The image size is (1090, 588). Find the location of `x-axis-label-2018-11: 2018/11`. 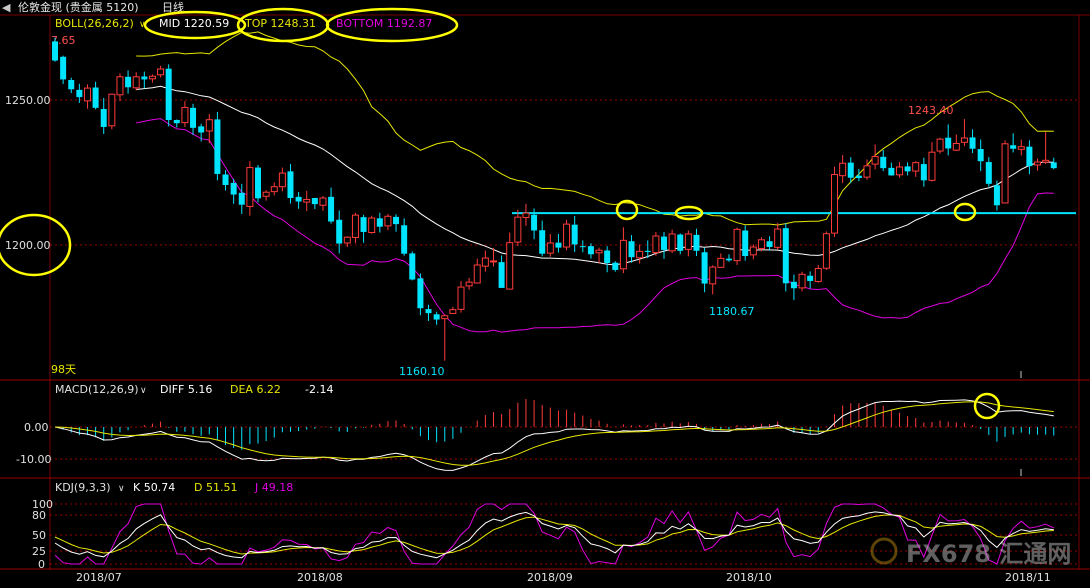

x-axis-label-2018-11: 2018/11 is located at coordinates (1028, 577).